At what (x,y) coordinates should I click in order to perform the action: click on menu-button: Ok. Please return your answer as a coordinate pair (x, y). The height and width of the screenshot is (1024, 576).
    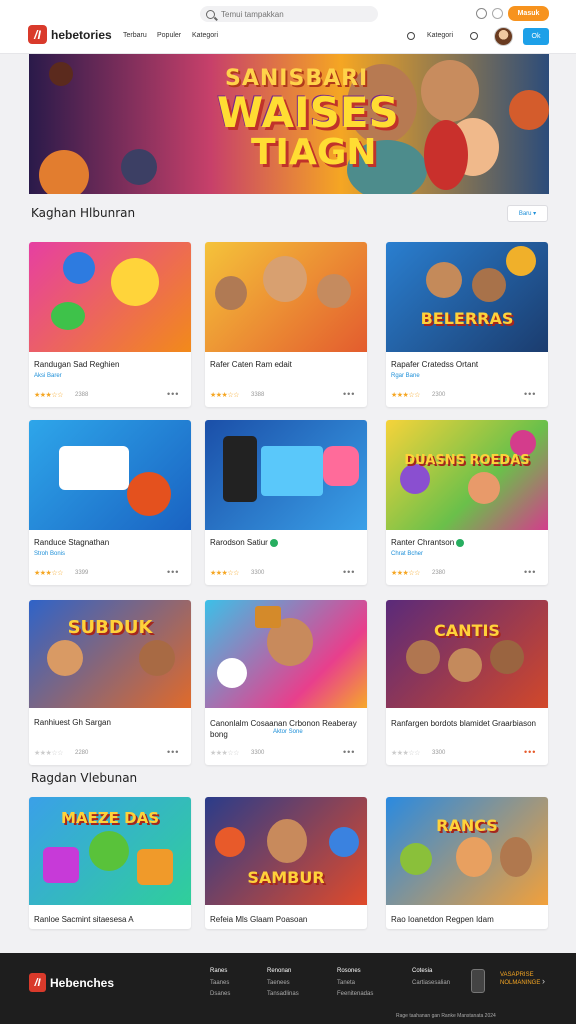
    Looking at the image, I should click on (536, 36).